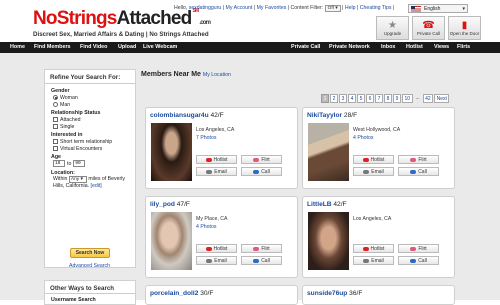  I want to click on member-age-sex: 28/F, so click(350, 115).